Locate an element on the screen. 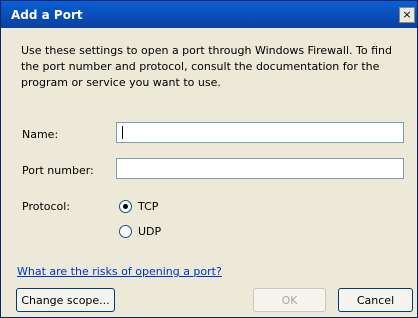 This screenshot has width=418, height=318. udp-radio-button is located at coordinates (125, 231).